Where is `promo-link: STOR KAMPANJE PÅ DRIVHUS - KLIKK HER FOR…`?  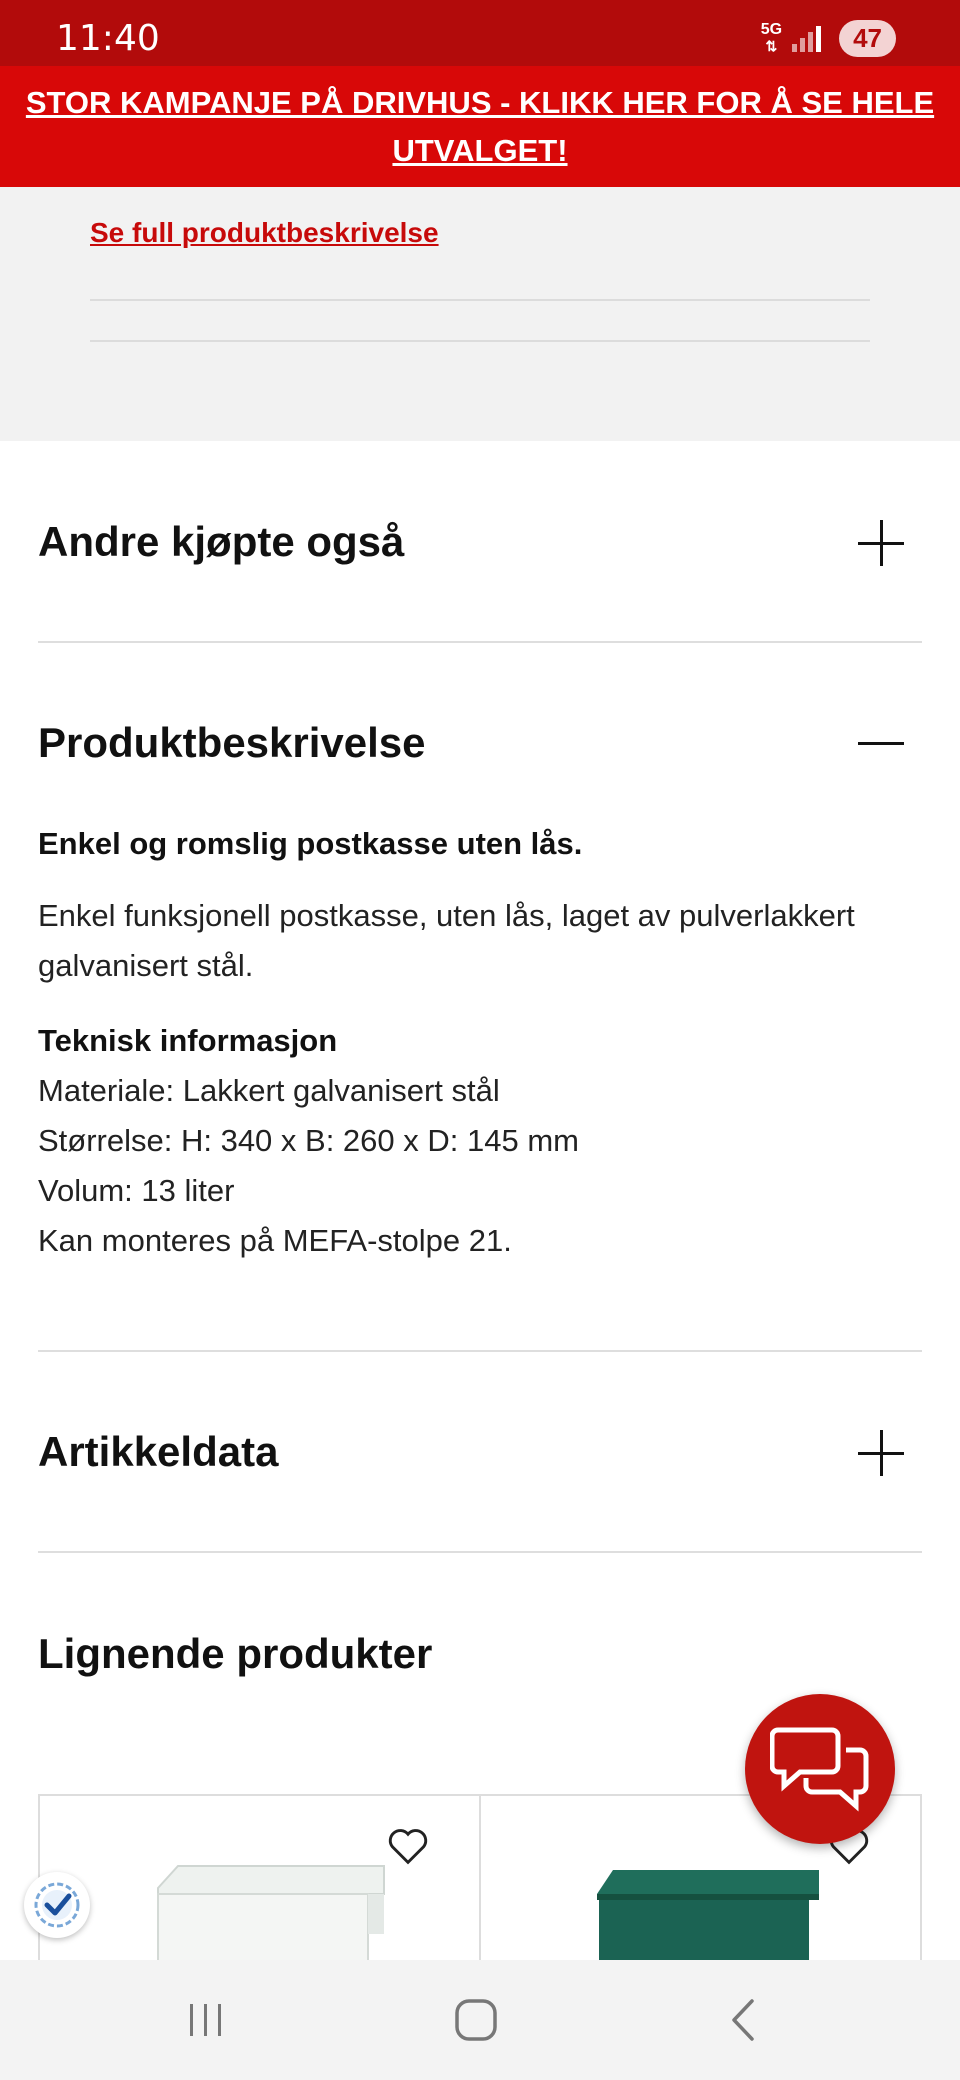 promo-link: STOR KAMPANJE PÅ DRIVHUS - KLIKK HER FOR… is located at coordinates (480, 127).